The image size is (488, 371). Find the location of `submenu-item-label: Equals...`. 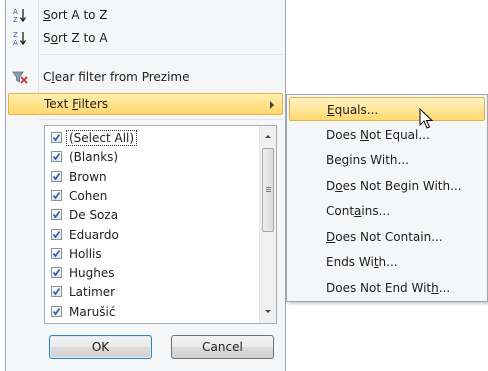

submenu-item-label: Equals... is located at coordinates (353, 110).